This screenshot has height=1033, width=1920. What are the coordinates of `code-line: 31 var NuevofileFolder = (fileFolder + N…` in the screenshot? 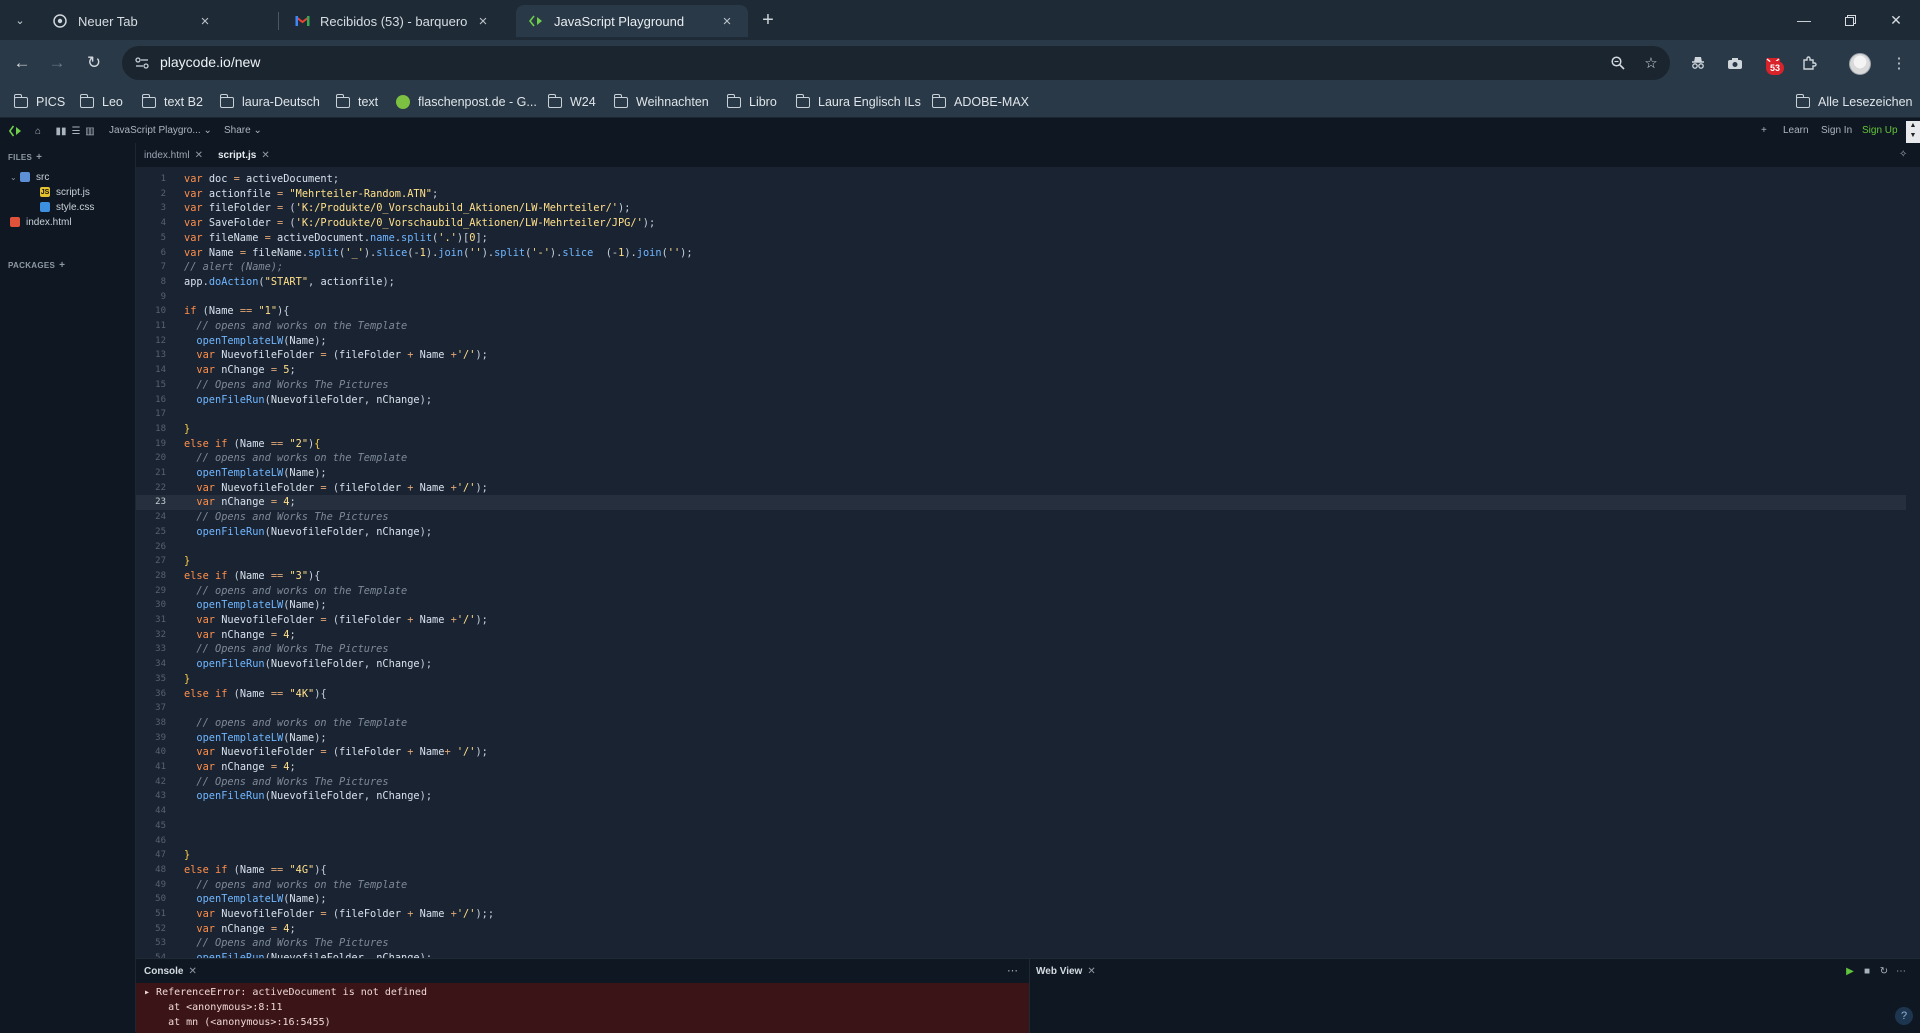 It's located at (321, 620).